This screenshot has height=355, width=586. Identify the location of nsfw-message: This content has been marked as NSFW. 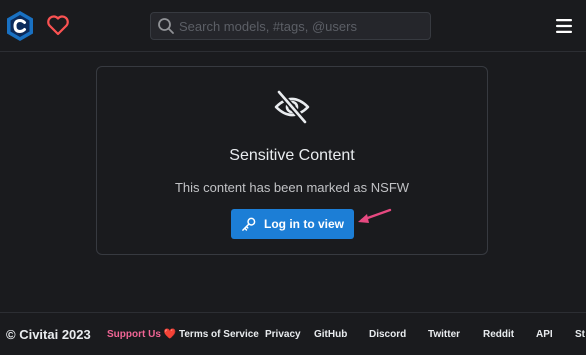
(292, 187).